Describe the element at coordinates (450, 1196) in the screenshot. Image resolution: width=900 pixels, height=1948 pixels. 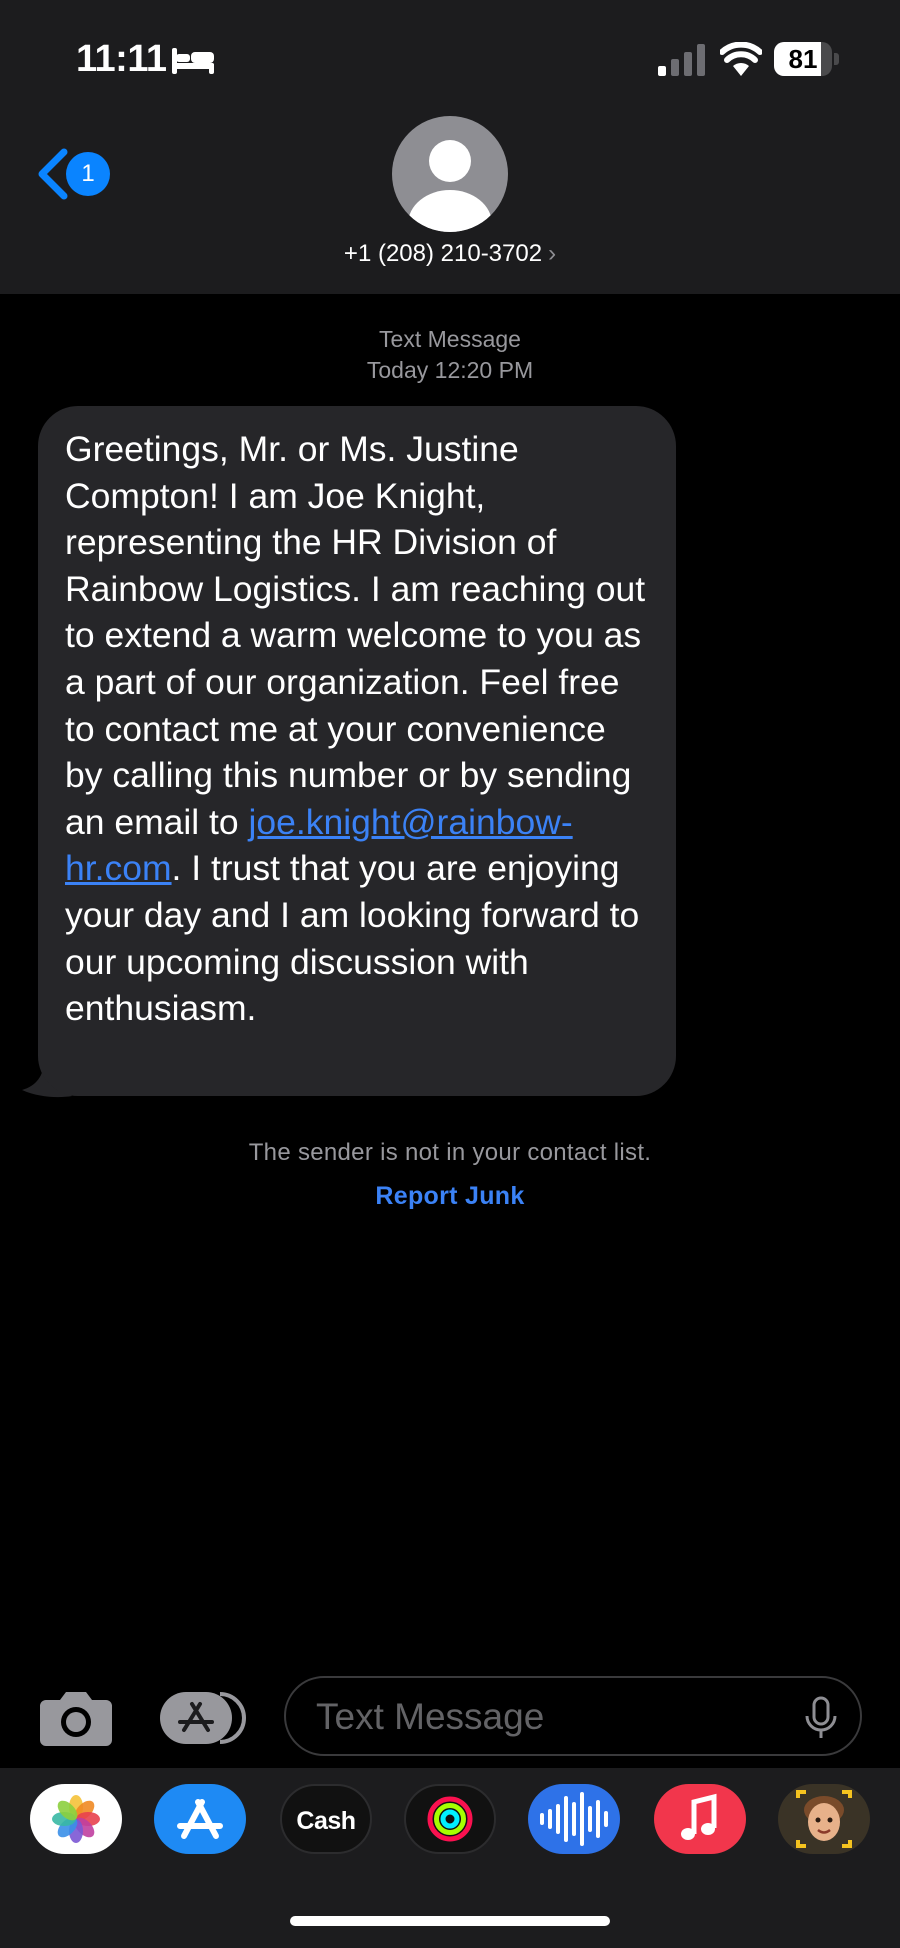
I see `report-junk-link: Report Junk` at that location.